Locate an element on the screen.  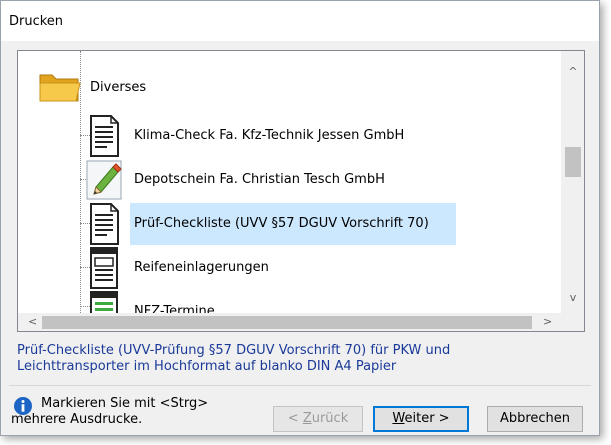
next-button: Weiter > is located at coordinates (421, 419).